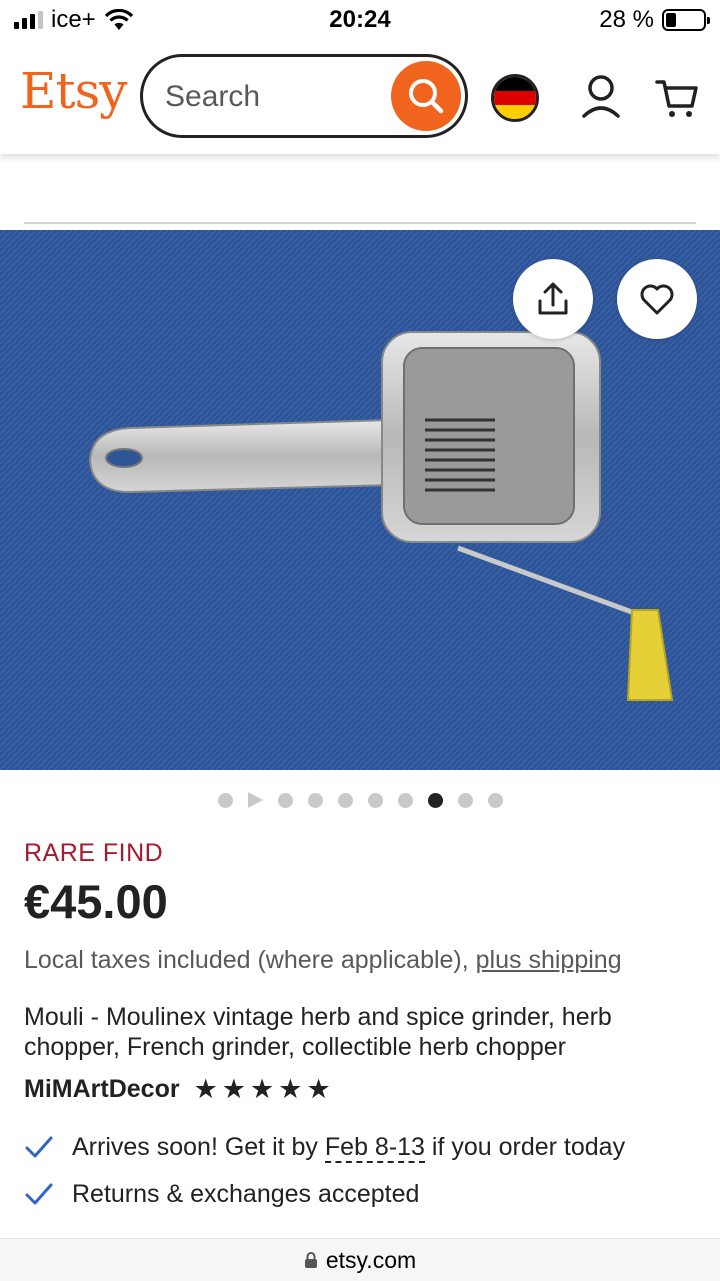 This screenshot has width=720, height=1281. I want to click on image-carousel-dots, so click(360, 800).